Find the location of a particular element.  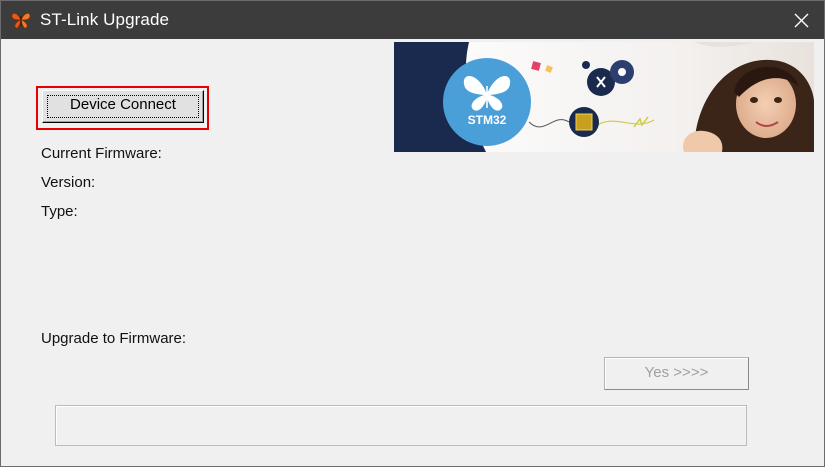

device-connect-label: Device Connect is located at coordinates (123, 104).